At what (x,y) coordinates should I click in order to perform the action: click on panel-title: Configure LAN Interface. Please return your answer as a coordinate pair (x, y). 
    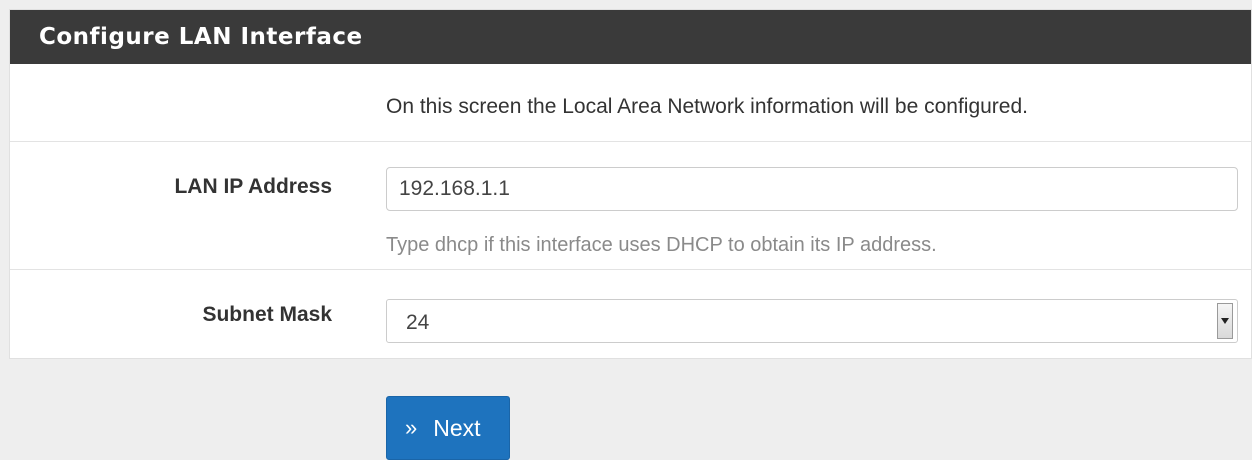
    Looking at the image, I should click on (201, 37).